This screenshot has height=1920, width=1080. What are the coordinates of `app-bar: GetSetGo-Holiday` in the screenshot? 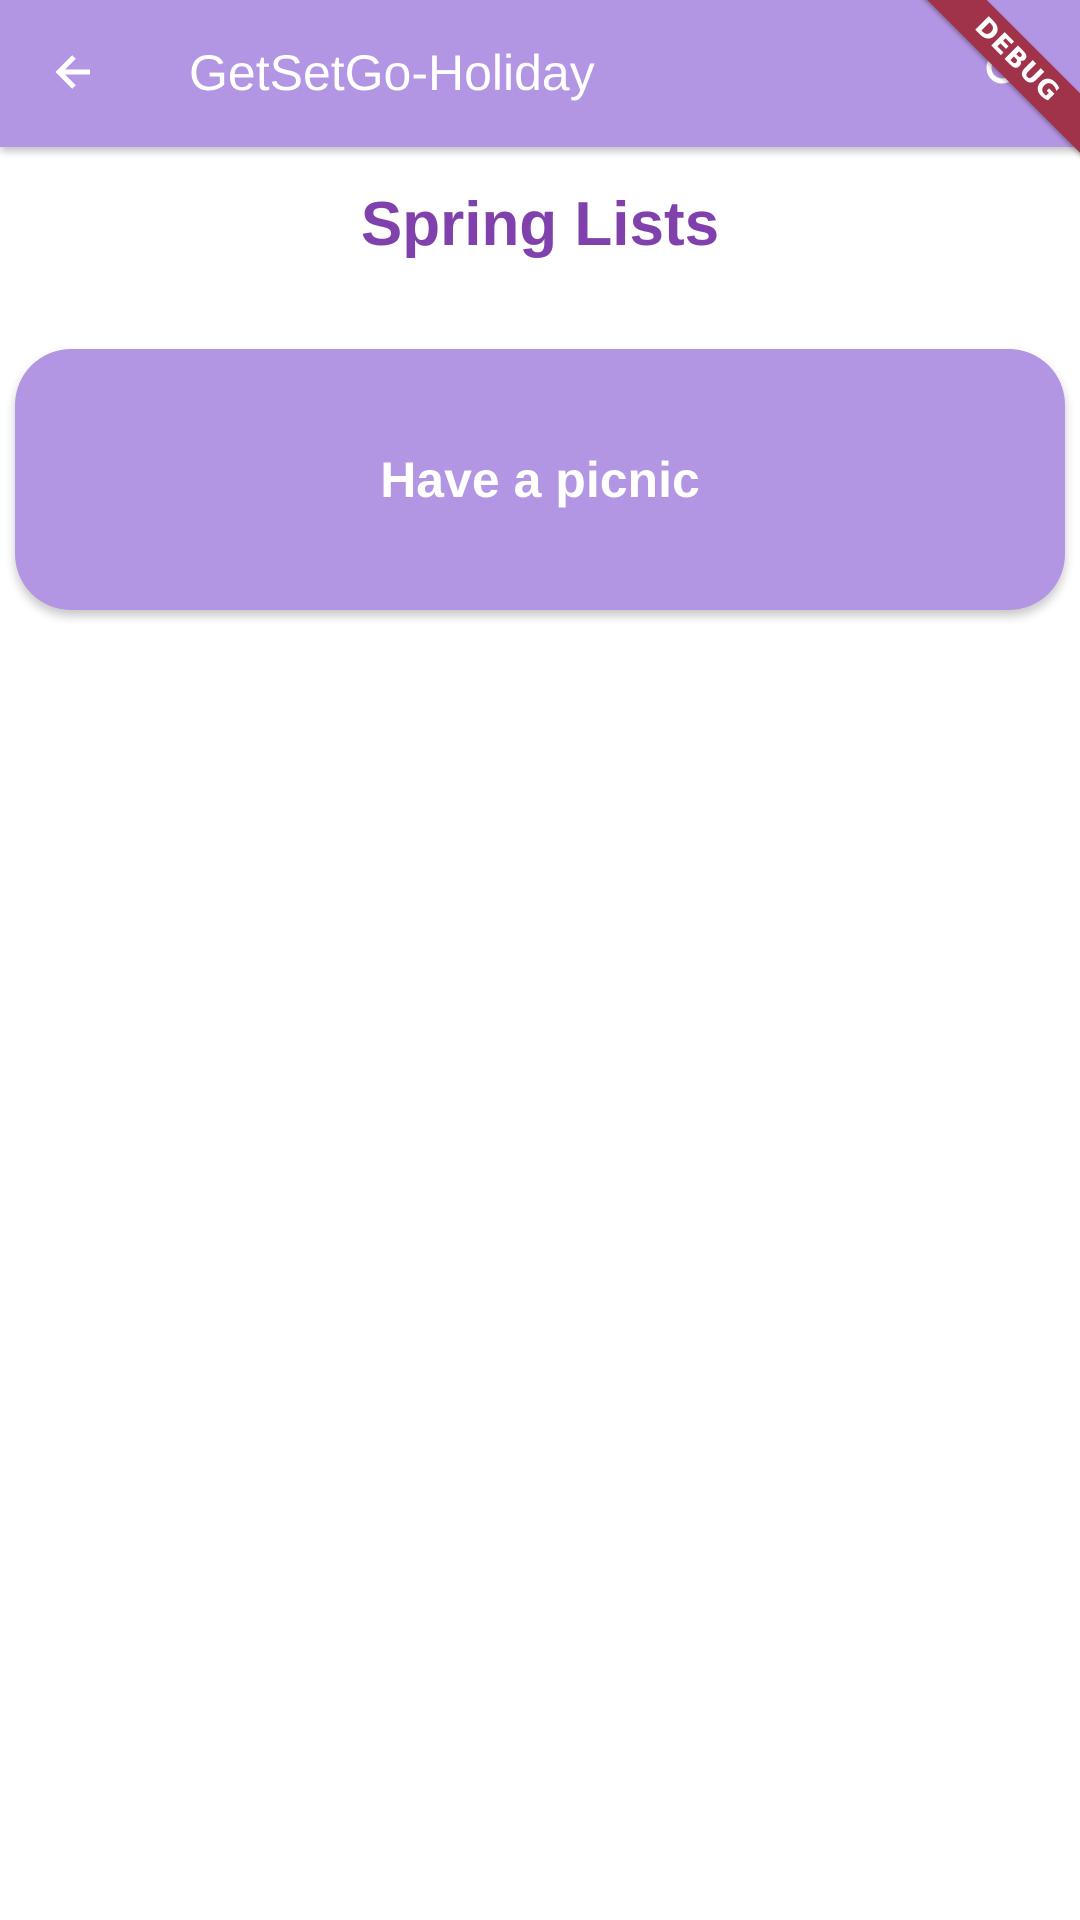 It's located at (540, 73).